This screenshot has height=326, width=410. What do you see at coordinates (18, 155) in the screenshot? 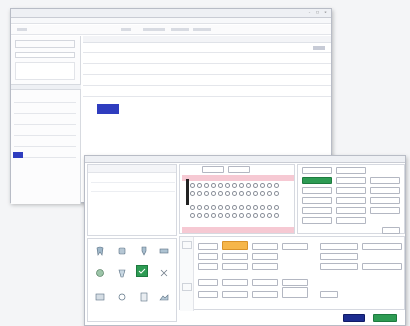
I see `sidebar-selected-item` at bounding box center [18, 155].